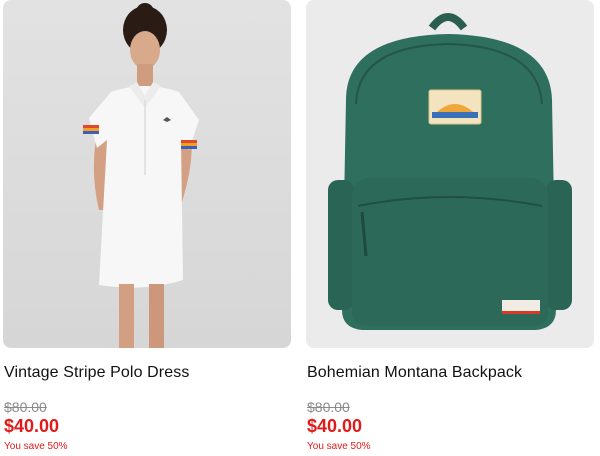  What do you see at coordinates (96, 373) in the screenshot?
I see `product-title: Vintage Stripe Polo Dress` at bounding box center [96, 373].